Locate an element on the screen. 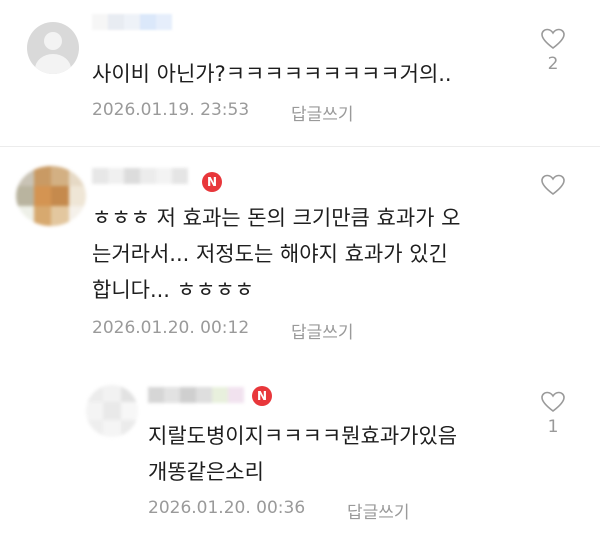 The width and height of the screenshot is (600, 541). divider is located at coordinates (300, 146).